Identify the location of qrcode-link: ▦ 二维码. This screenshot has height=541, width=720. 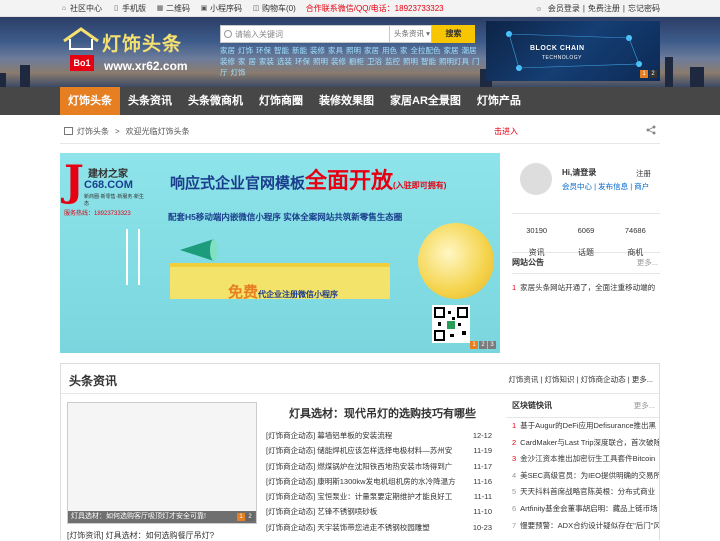
(173, 8).